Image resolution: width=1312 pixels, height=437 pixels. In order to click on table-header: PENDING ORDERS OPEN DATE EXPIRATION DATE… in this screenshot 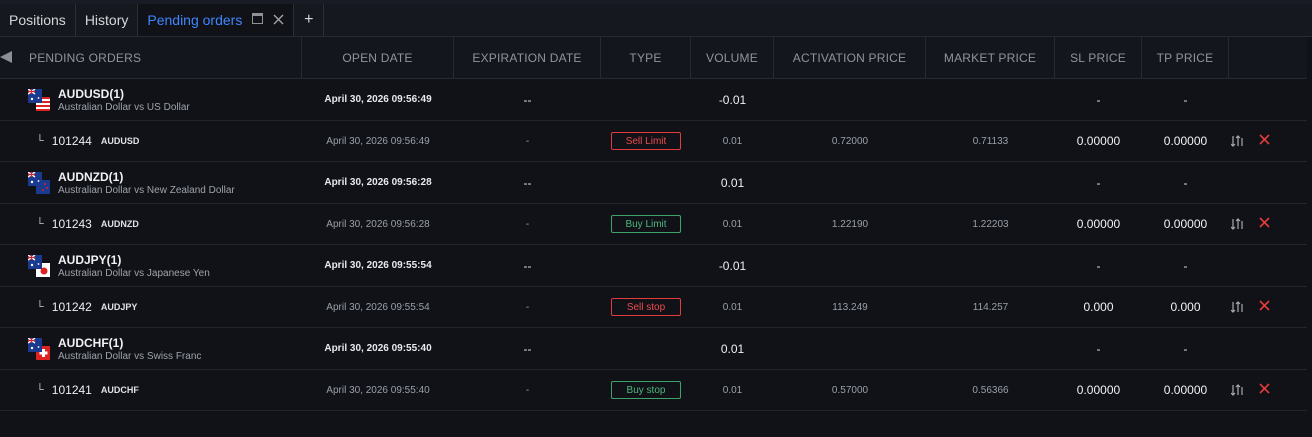, I will do `click(653, 58)`.